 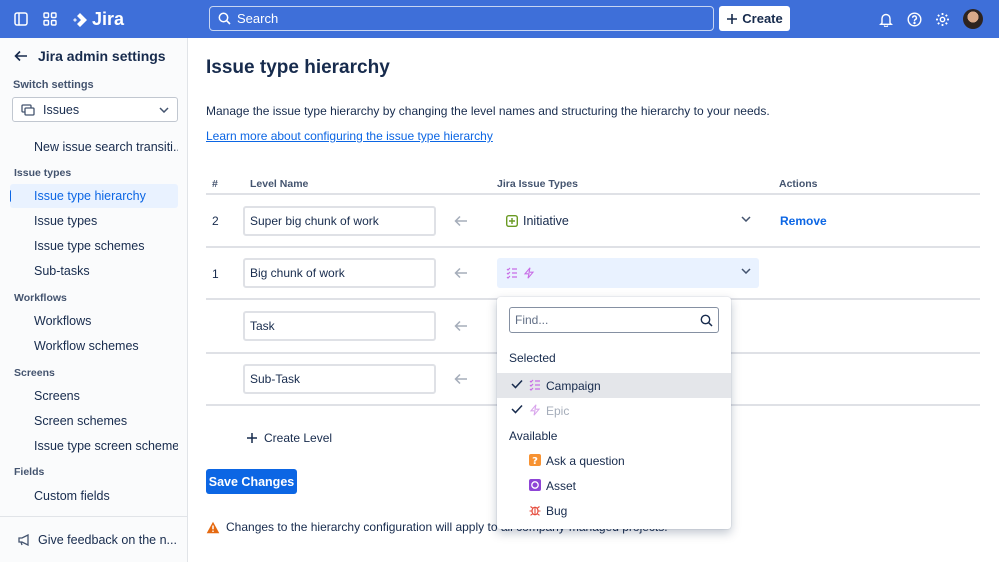 I want to click on bug-icon, so click(x=535, y=511).